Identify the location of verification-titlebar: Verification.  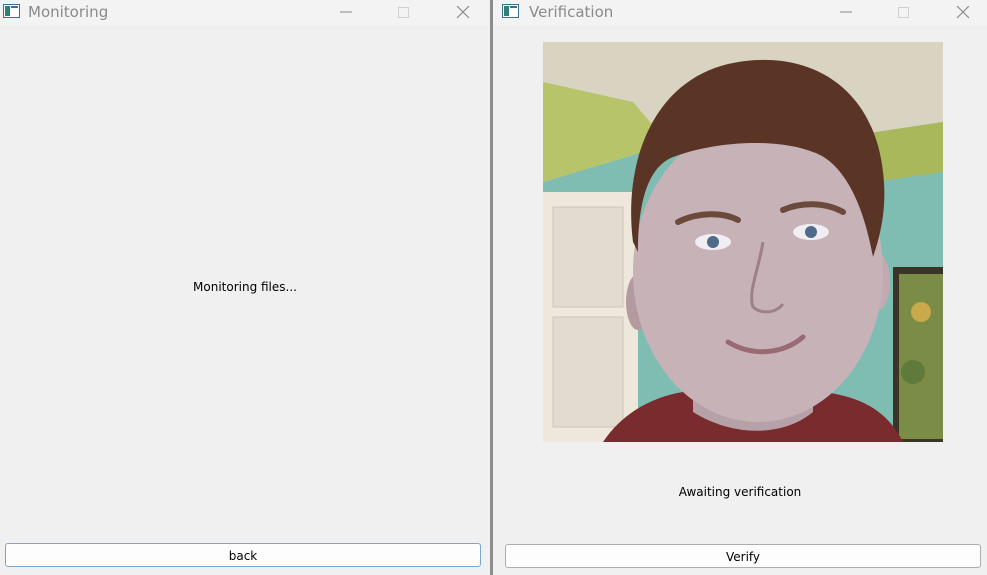
(740, 12).